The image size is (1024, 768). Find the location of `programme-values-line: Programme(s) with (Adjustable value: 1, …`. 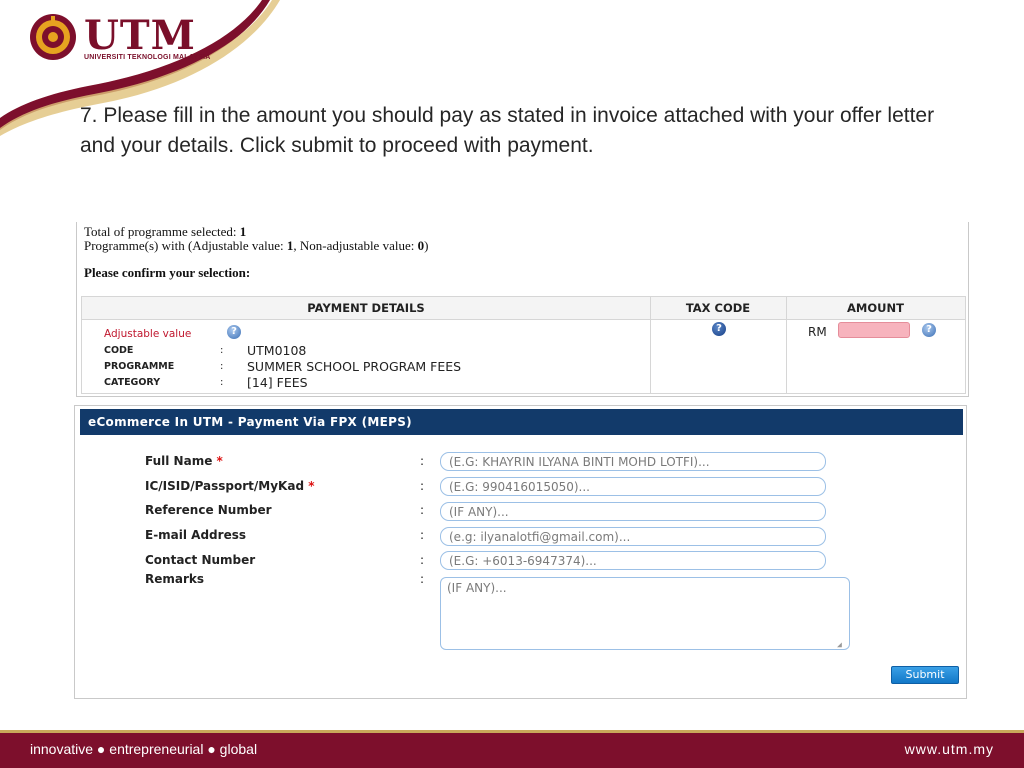

programme-values-line: Programme(s) with (Adjustable value: 1, … is located at coordinates (256, 246).